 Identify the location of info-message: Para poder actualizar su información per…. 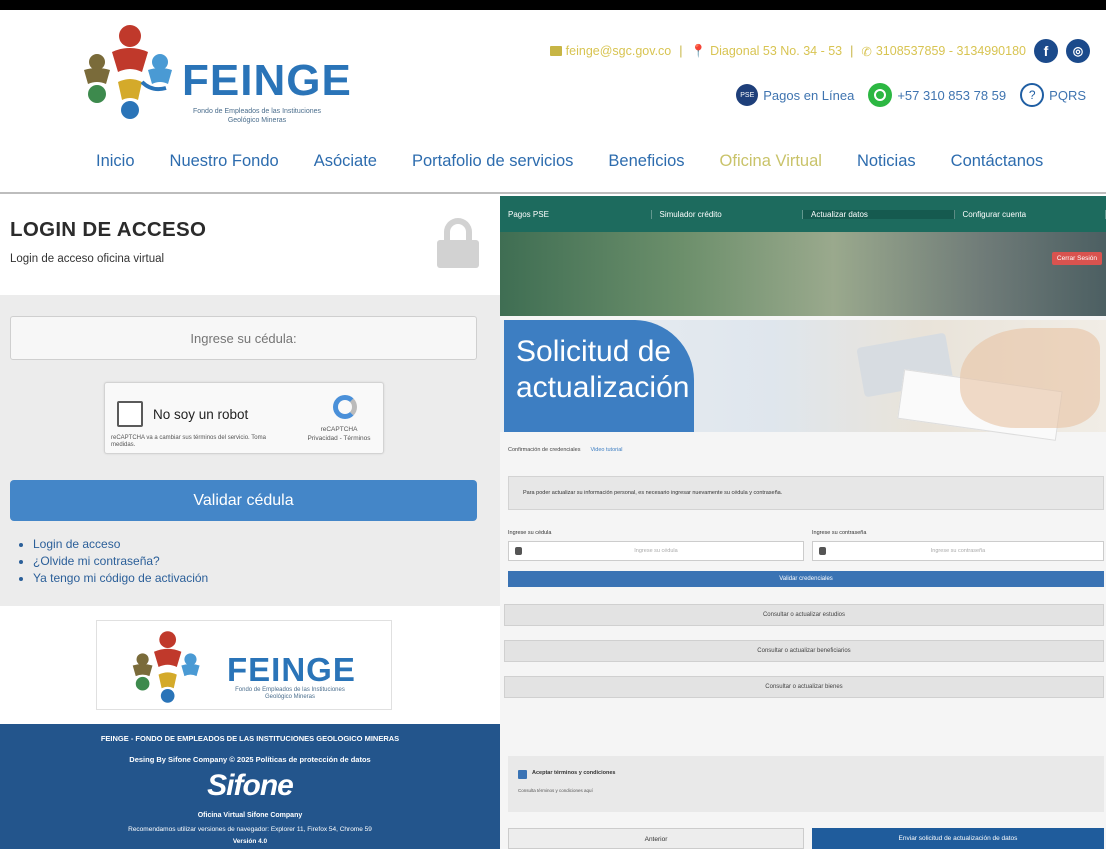
(806, 493).